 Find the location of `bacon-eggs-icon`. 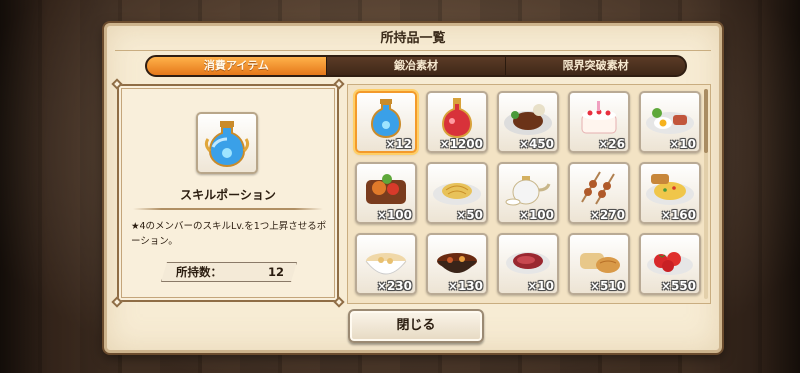

bacon-eggs-icon is located at coordinates (670, 121).